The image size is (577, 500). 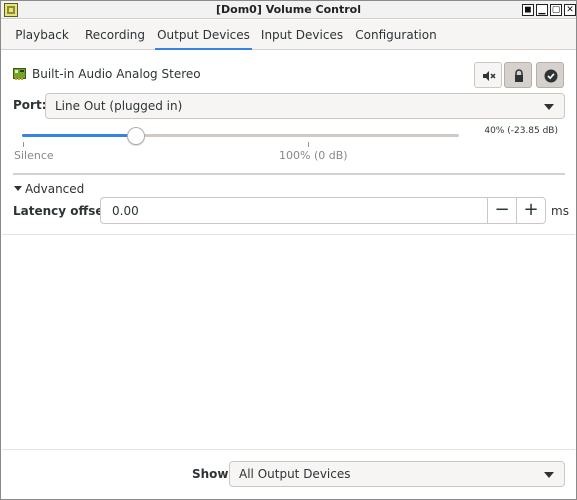 What do you see at coordinates (518, 75) in the screenshot?
I see `lock-channels-button` at bounding box center [518, 75].